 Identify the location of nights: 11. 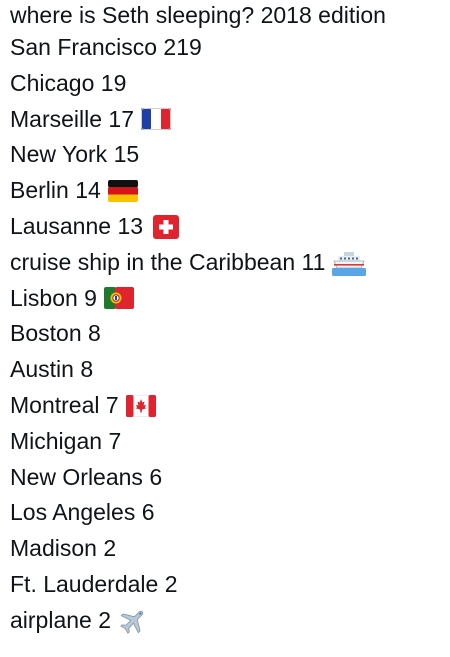
(313, 261).